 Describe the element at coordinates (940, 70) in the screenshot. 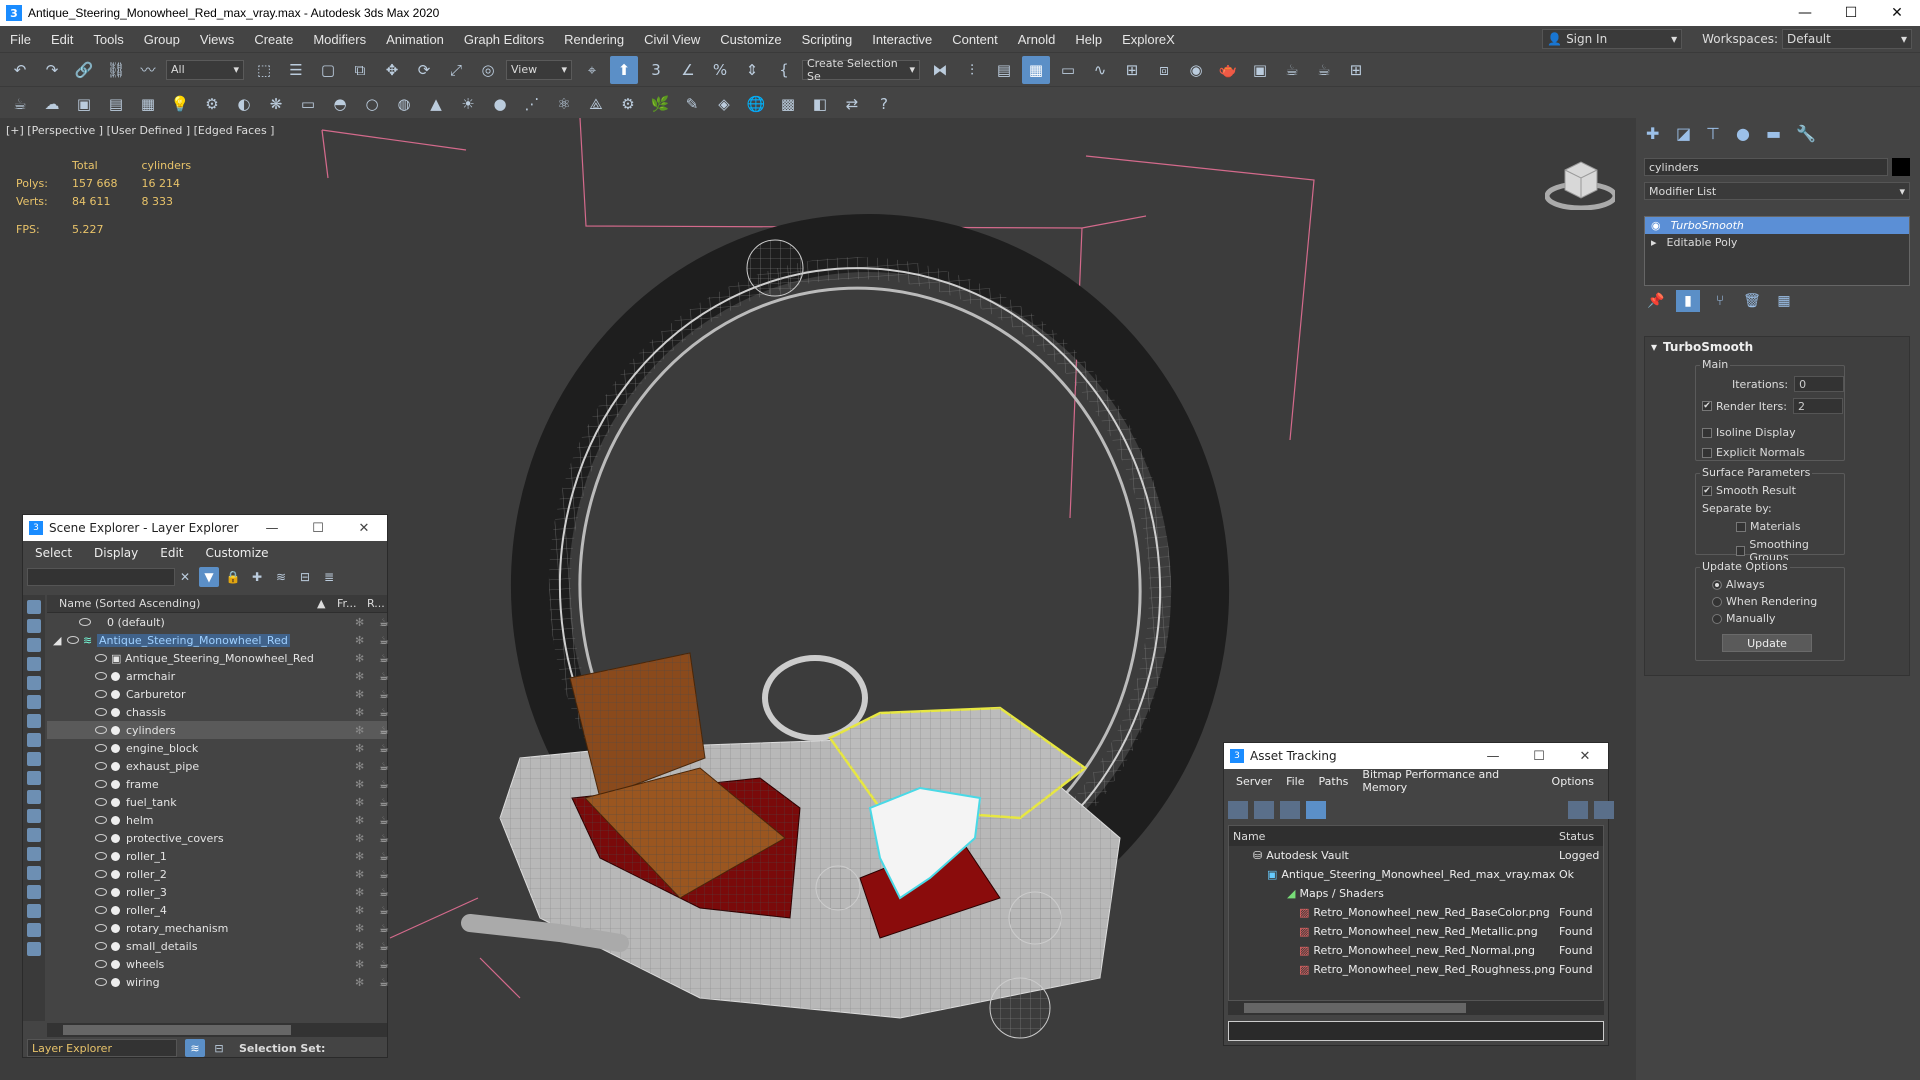

I see `mirror-icon: ⧓` at that location.